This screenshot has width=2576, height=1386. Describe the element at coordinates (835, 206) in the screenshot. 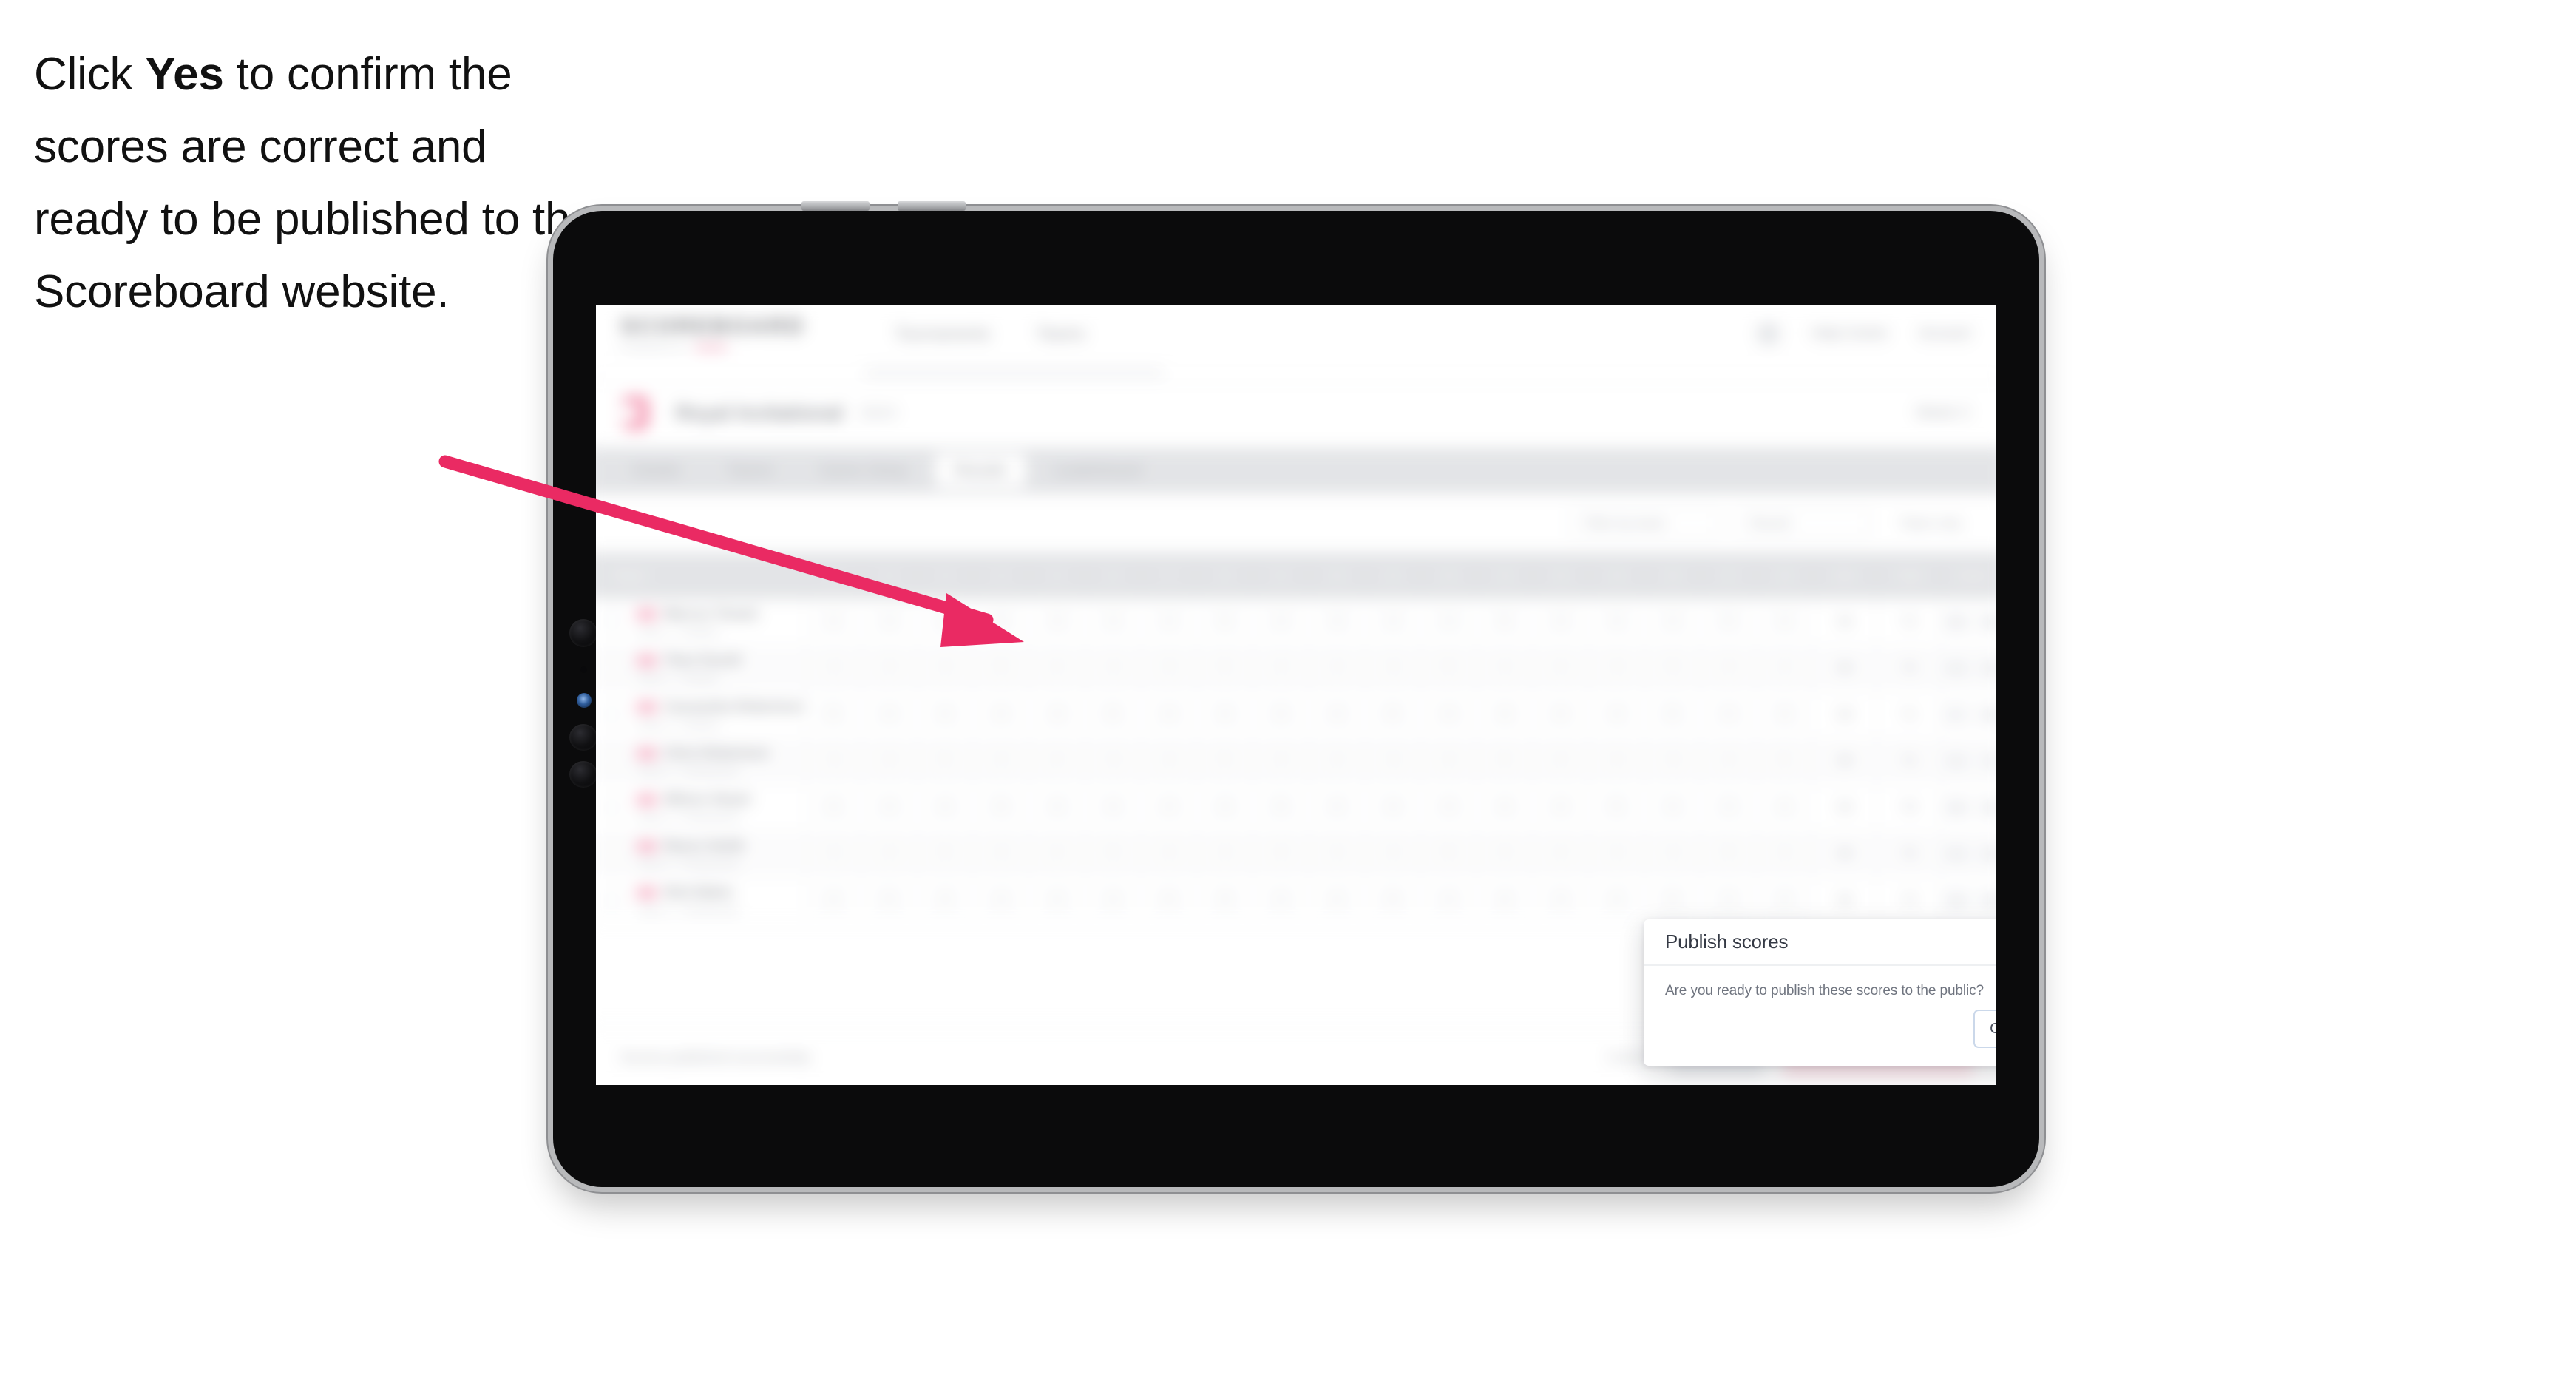

I see `volume-up-button` at that location.